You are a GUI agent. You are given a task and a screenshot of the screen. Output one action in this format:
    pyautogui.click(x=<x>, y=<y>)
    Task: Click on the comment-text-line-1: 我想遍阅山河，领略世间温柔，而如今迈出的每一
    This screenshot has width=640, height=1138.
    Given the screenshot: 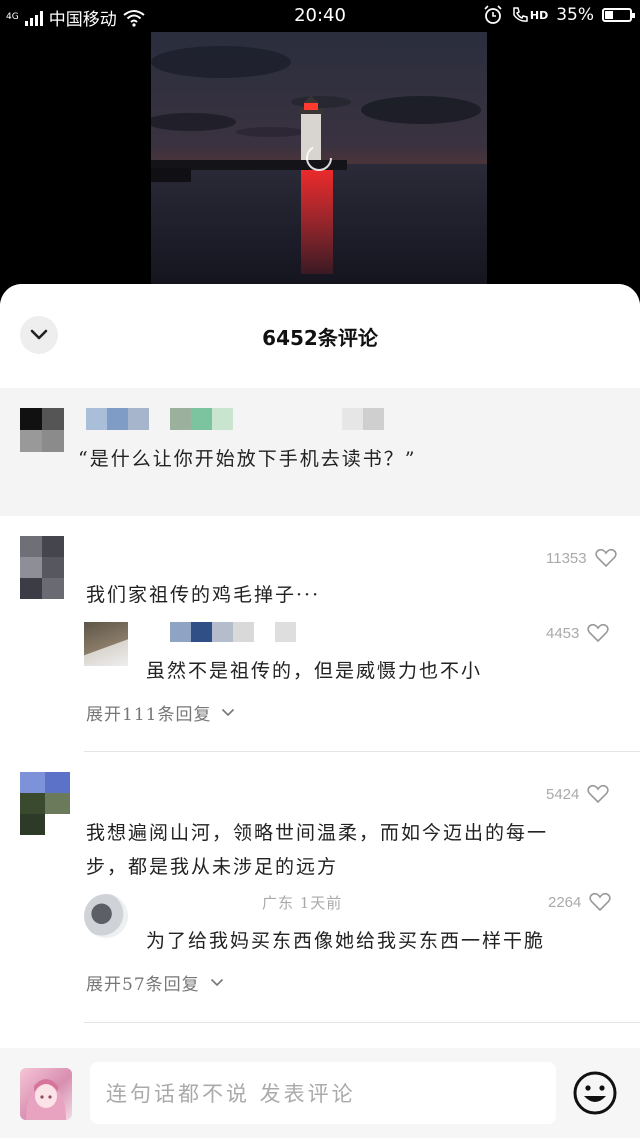 What is the action you would take?
    pyautogui.click(x=317, y=833)
    